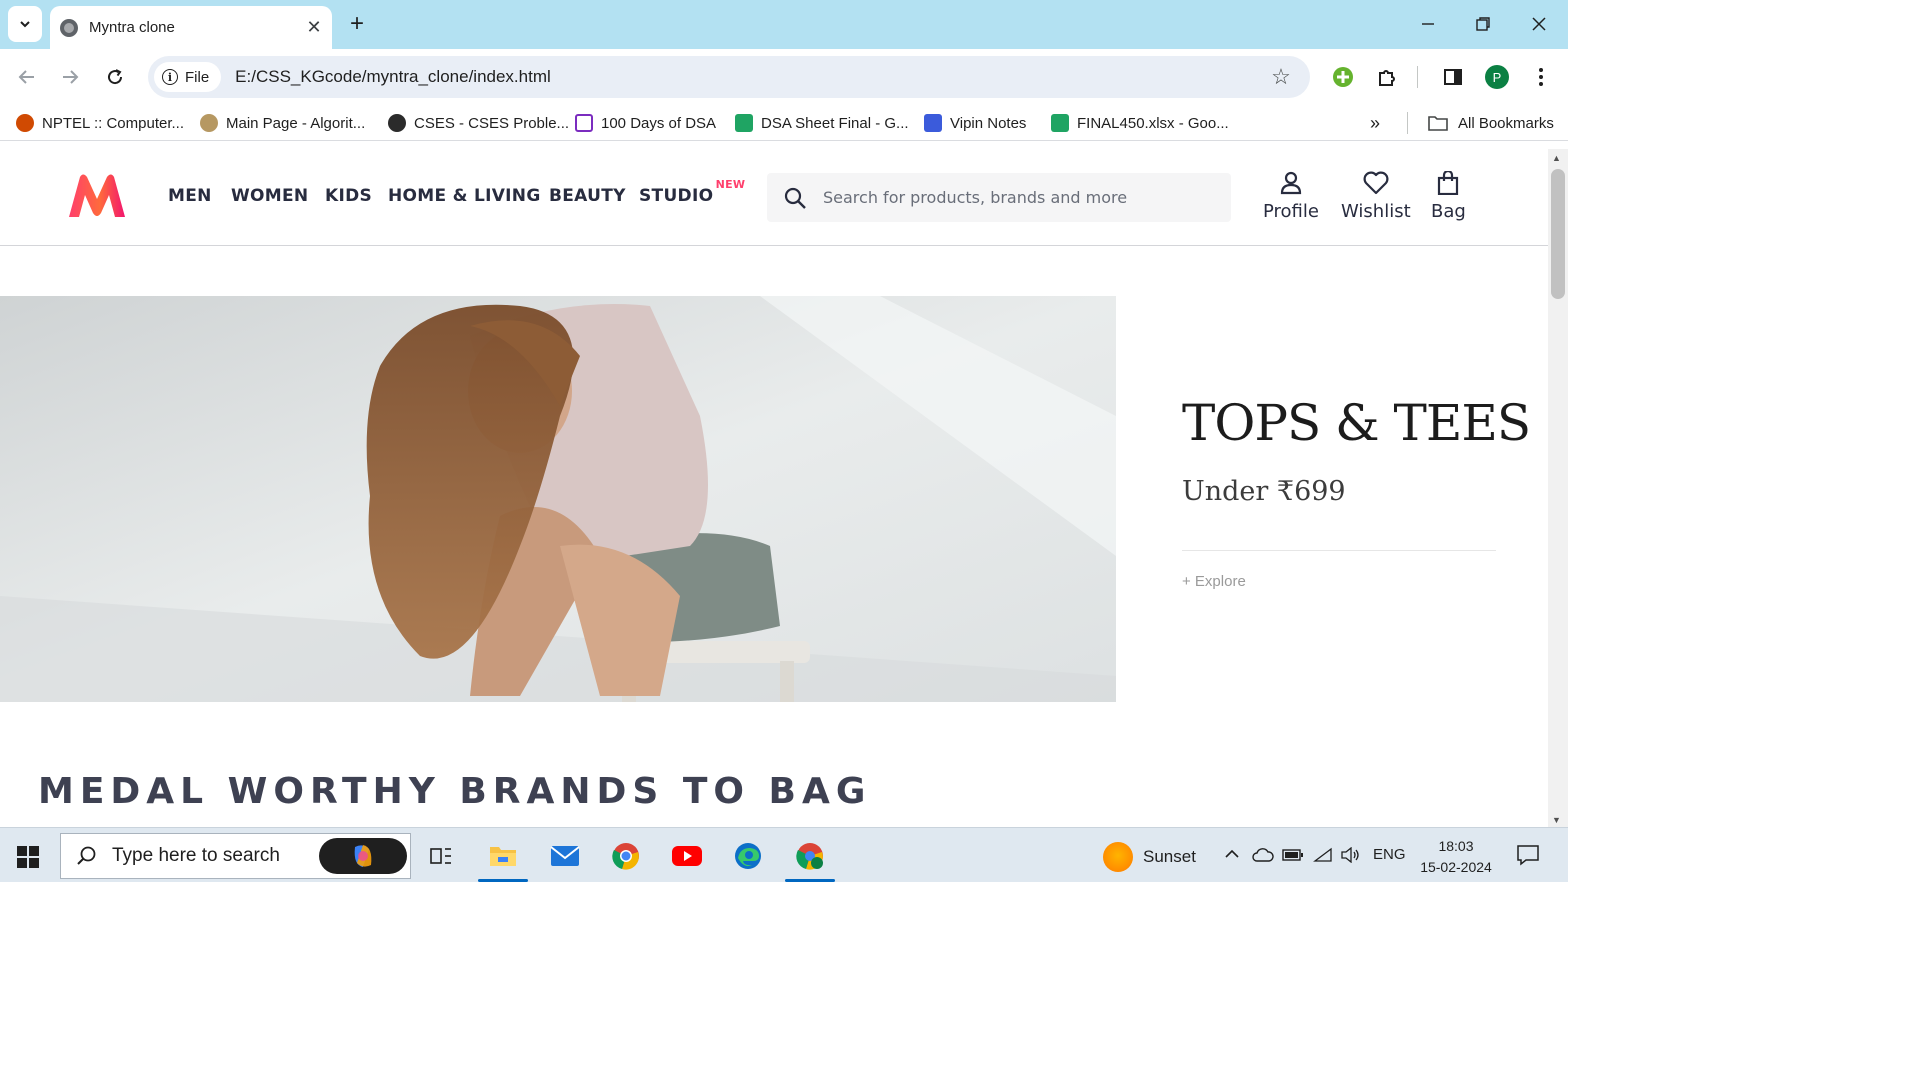  I want to click on more-bookmarks-button: », so click(1375, 123).